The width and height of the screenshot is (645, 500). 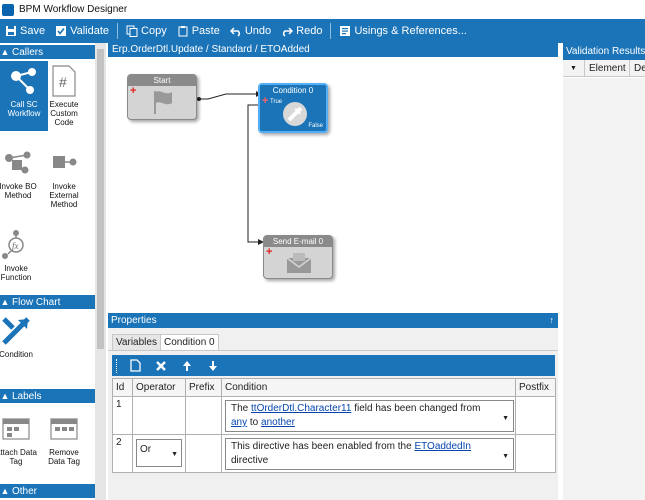 I want to click on column-header: De, so click(x=638, y=68).